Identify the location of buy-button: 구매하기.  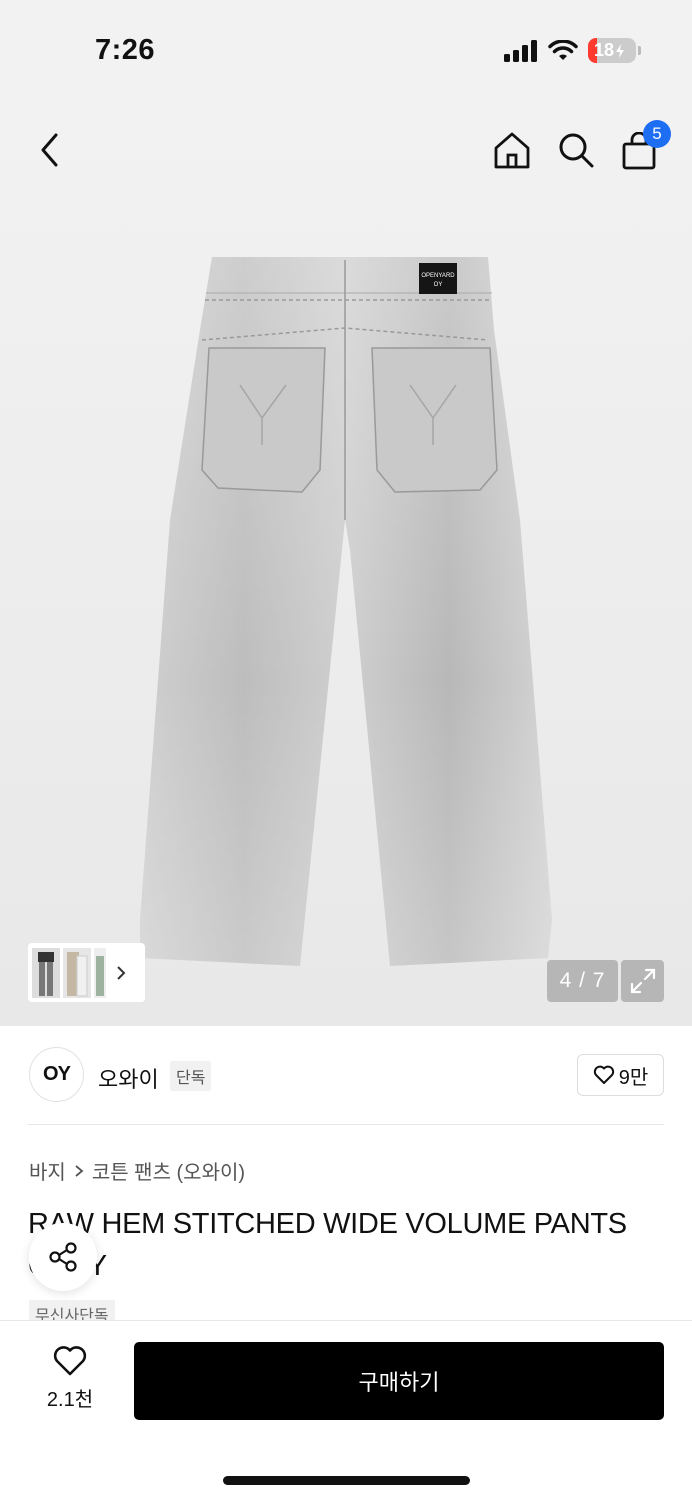
(399, 1381).